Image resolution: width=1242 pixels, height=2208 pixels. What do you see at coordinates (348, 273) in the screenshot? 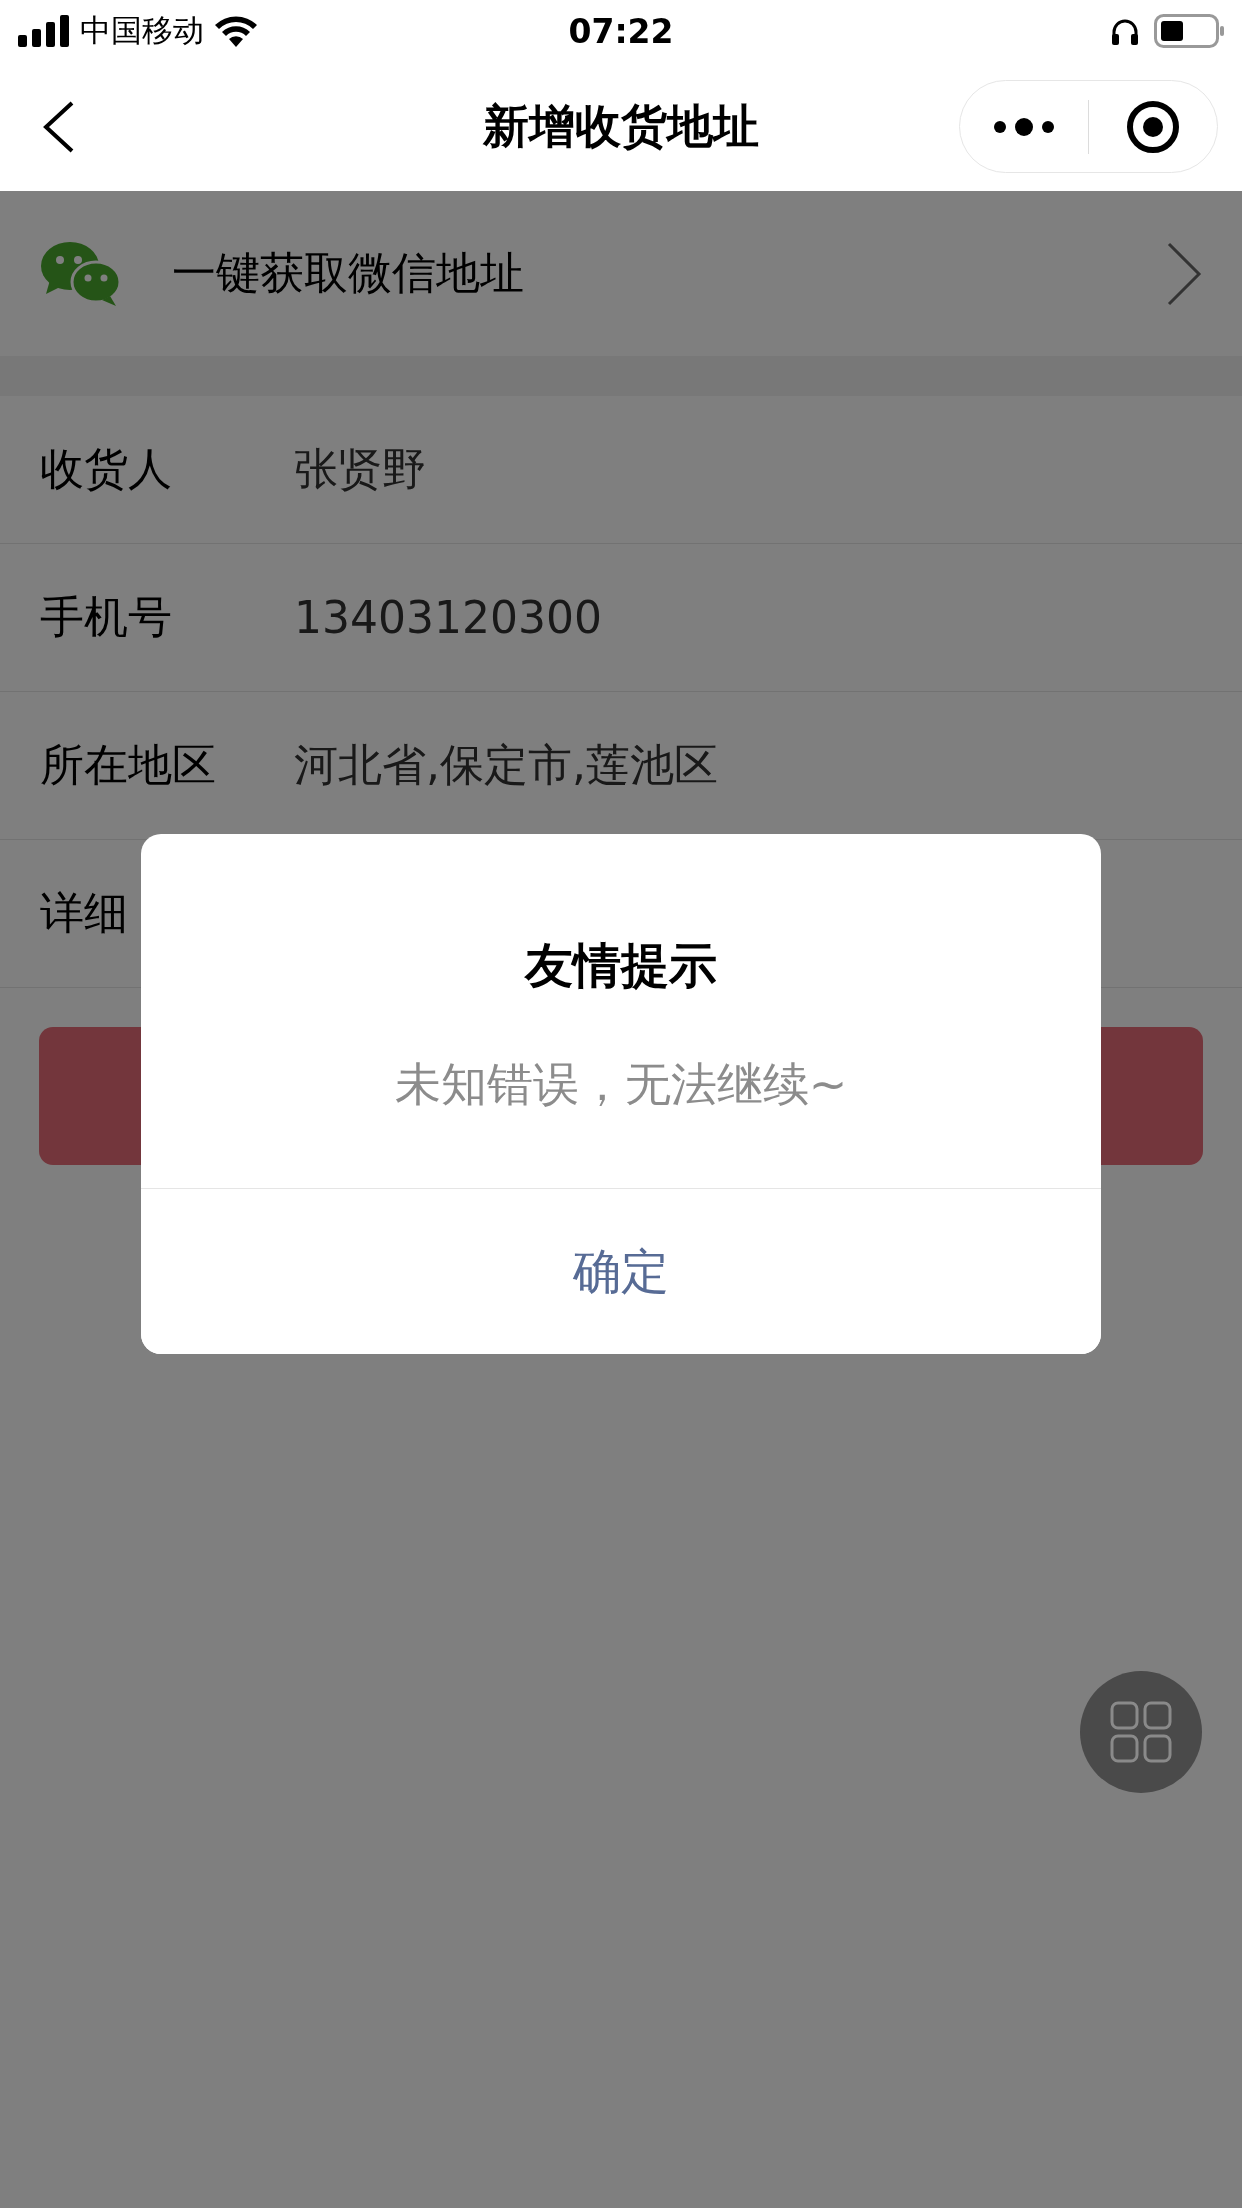
I see `wechat-address-label: 一键获取微信地址` at bounding box center [348, 273].